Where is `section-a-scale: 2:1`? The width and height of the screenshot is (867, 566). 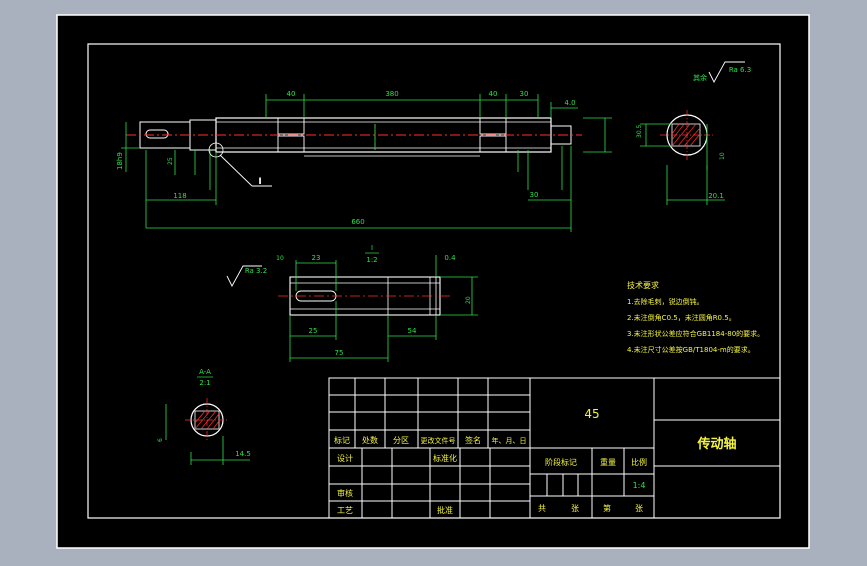
section-a-scale: 2:1 is located at coordinates (204, 383).